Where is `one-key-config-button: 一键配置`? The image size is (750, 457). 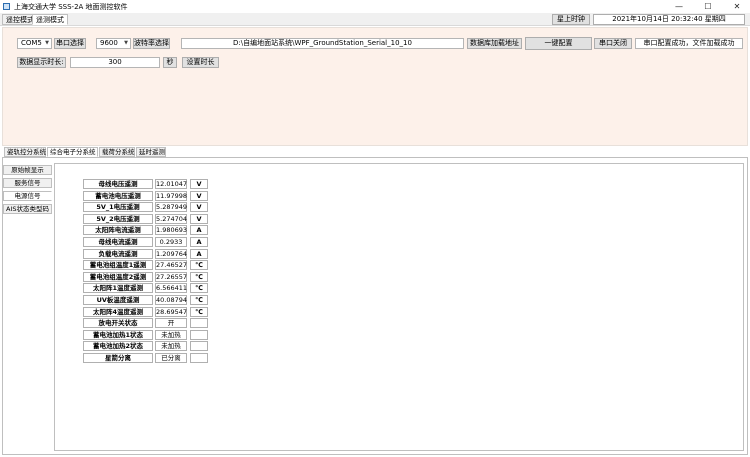 one-key-config-button: 一键配置 is located at coordinates (558, 43).